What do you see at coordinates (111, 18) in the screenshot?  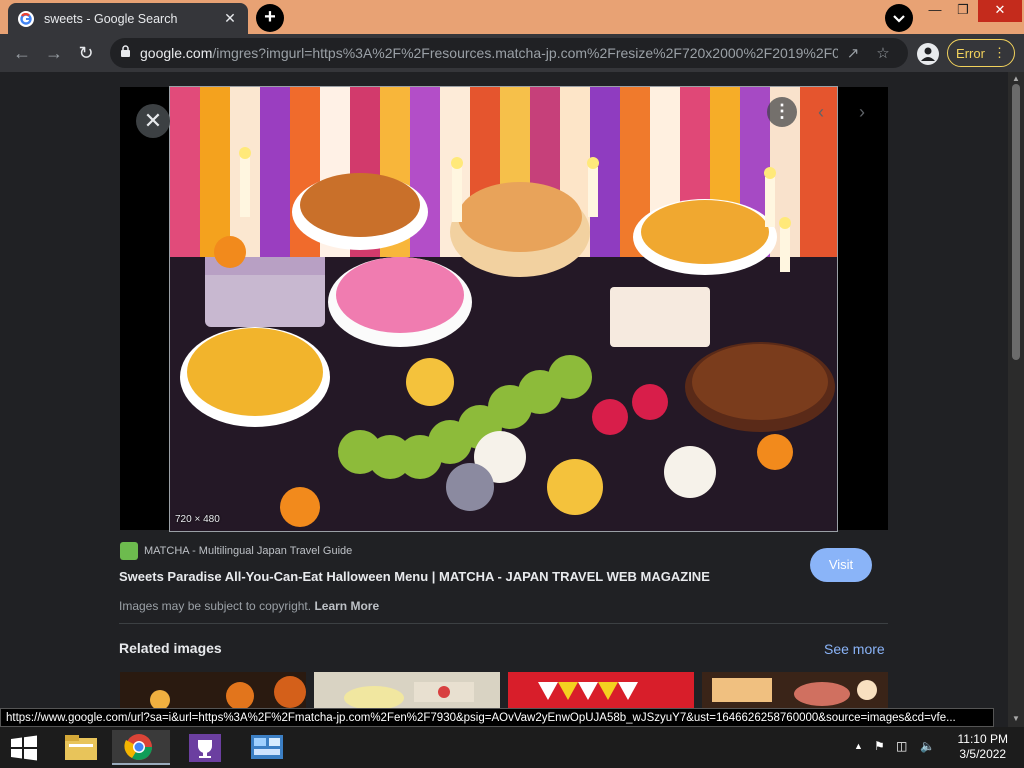 I see `tab-title: sweets - Google Search` at bounding box center [111, 18].